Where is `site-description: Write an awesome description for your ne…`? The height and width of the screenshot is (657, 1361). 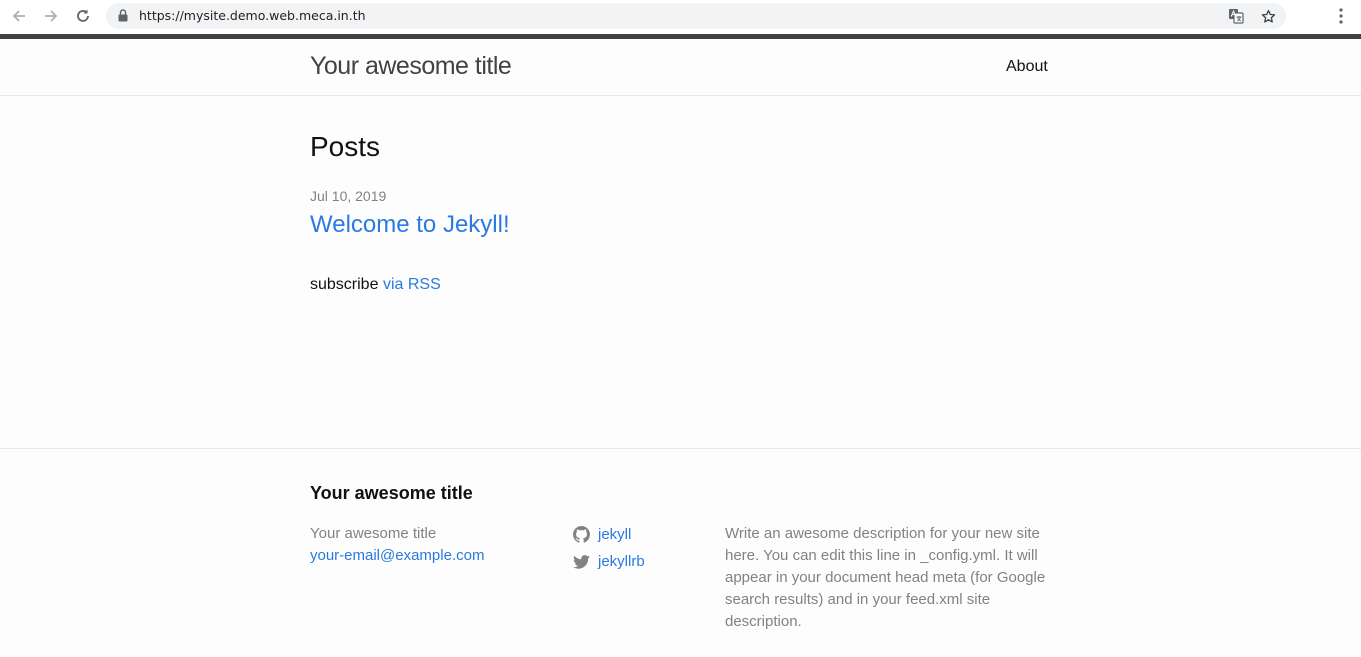 site-description: Write an awesome description for your ne… is located at coordinates (885, 577).